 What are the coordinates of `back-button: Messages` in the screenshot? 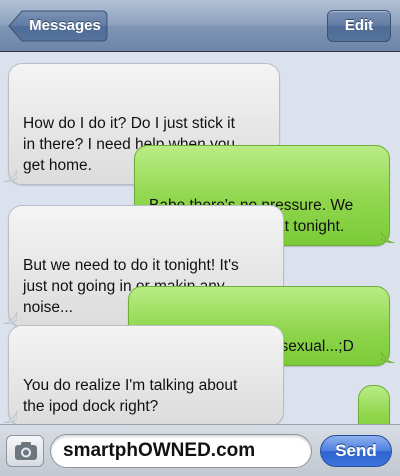 It's located at (58, 26).